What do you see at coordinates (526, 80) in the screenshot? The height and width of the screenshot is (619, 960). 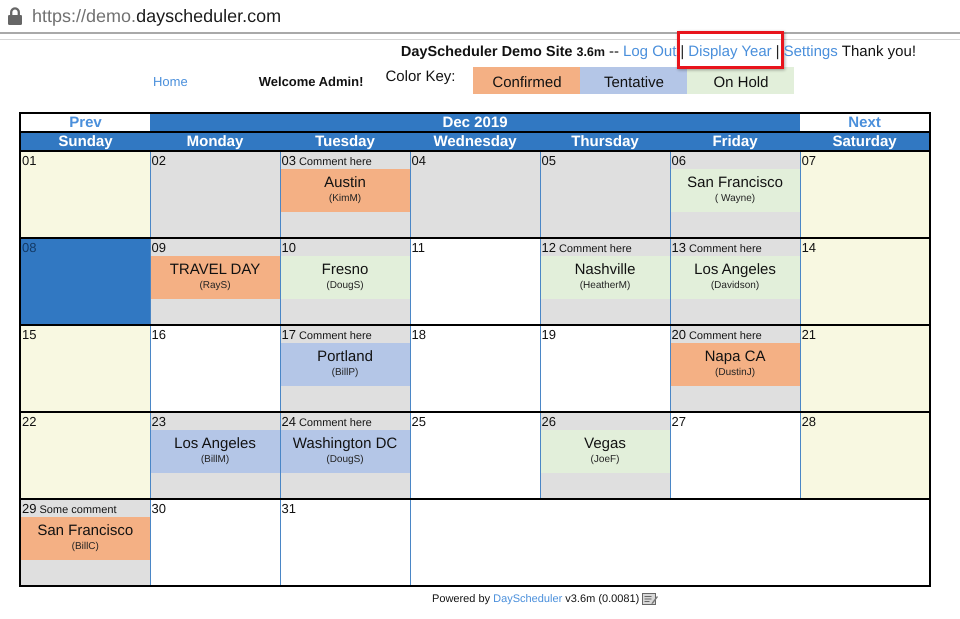 I see `color-key-chip: Confirmed` at bounding box center [526, 80].